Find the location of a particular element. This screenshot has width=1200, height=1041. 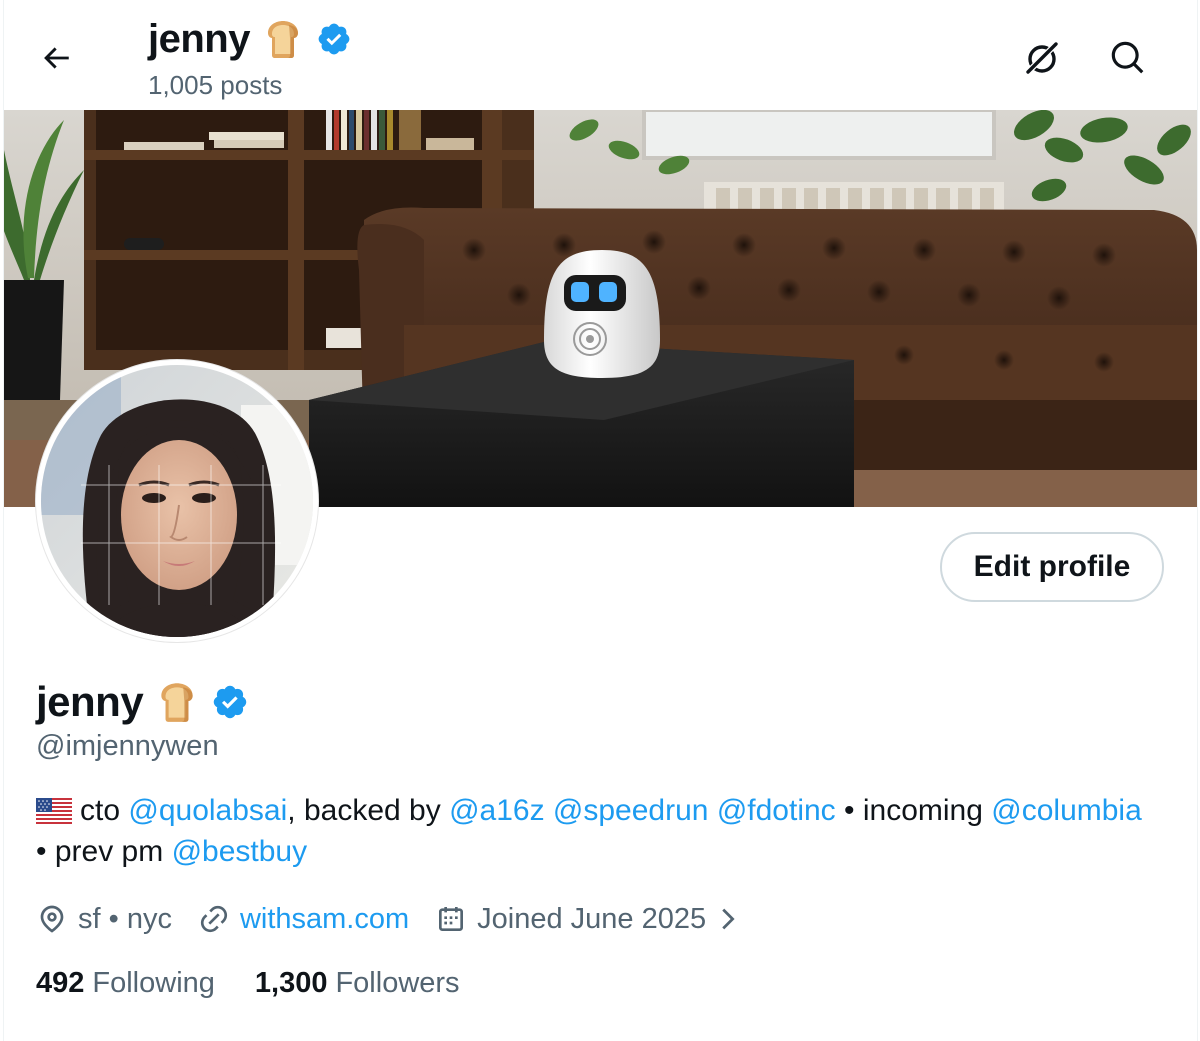

grok-button is located at coordinates (1042, 58).